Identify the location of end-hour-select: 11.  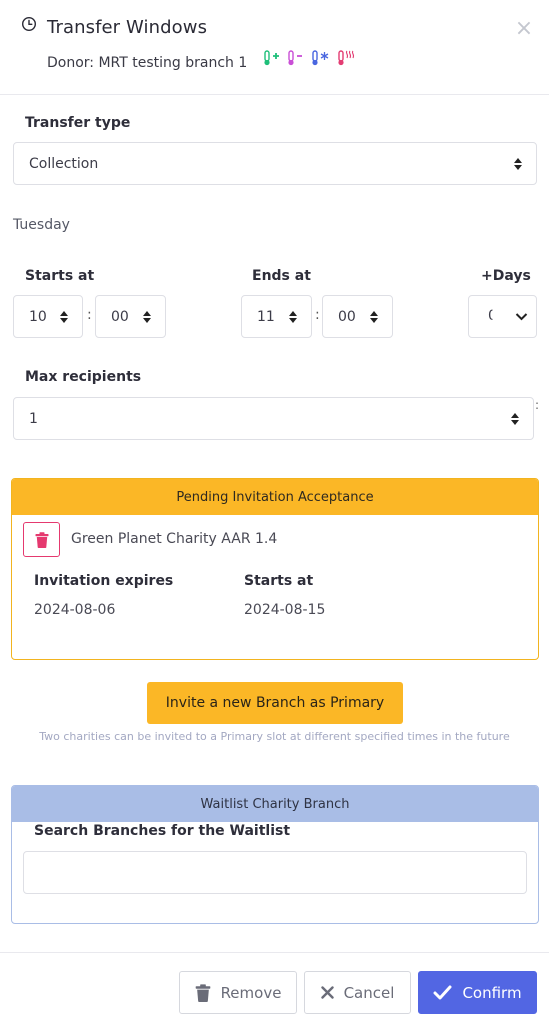
(276, 316).